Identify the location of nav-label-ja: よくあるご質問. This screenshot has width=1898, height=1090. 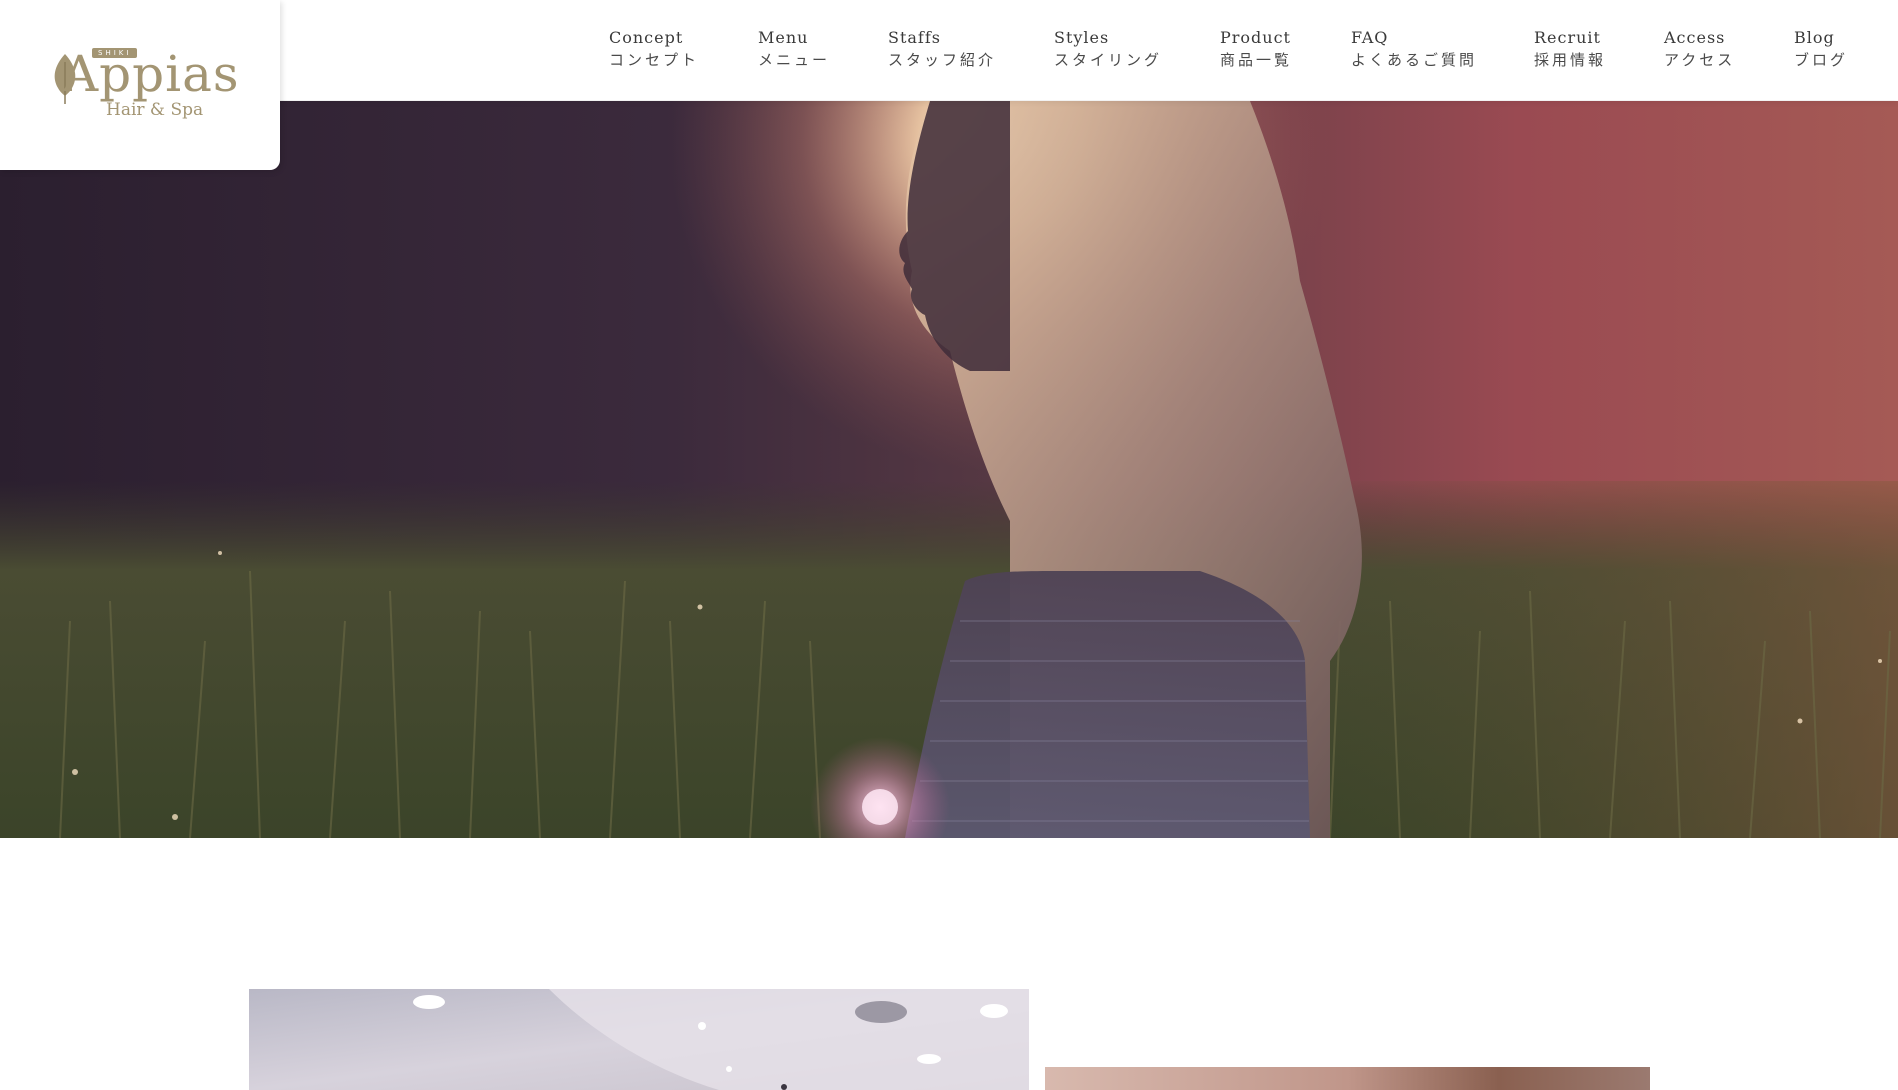
(1414, 60).